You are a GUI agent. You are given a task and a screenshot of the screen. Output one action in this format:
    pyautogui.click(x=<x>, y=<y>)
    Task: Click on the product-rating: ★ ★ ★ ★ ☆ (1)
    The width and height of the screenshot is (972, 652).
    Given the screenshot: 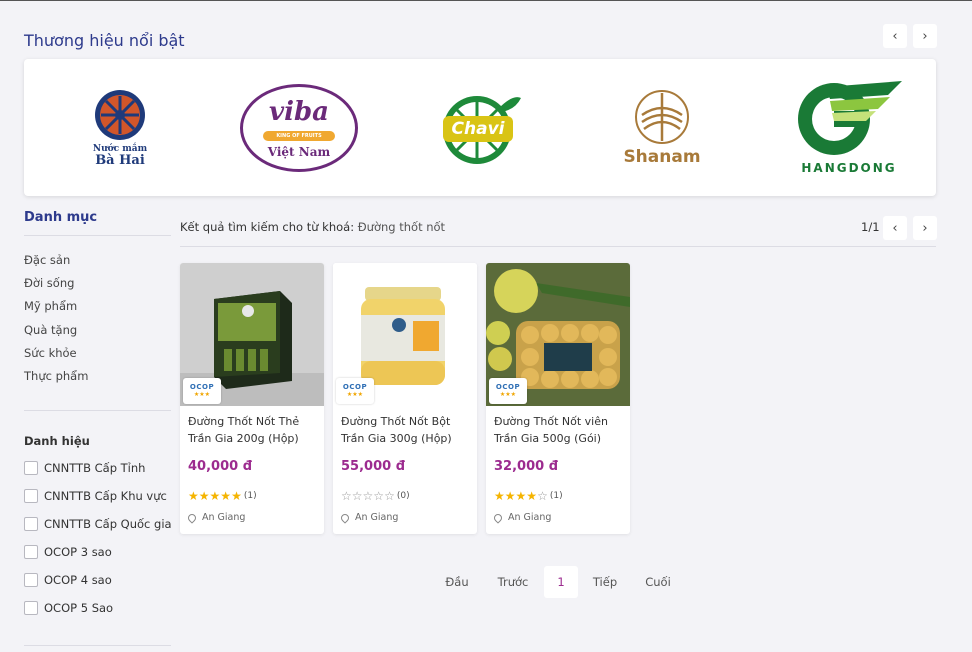 What is the action you would take?
    pyautogui.click(x=528, y=496)
    